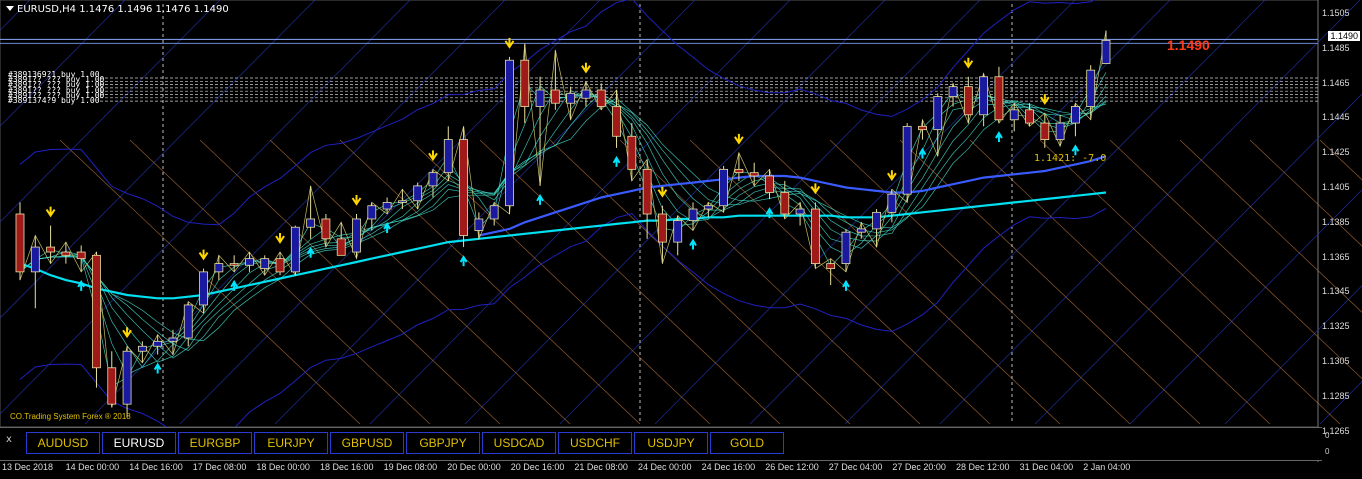 This screenshot has height=479, width=1362. What do you see at coordinates (537, 467) in the screenshot?
I see `time-tick-label: 20 Dec 16:00` at bounding box center [537, 467].